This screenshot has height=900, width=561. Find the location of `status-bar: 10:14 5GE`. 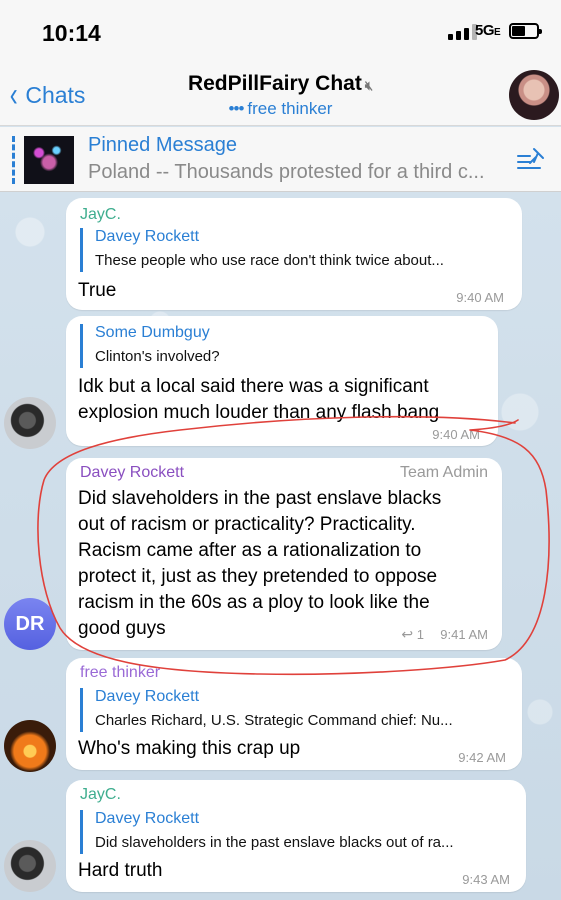

status-bar: 10:14 5GE is located at coordinates (280, 32).